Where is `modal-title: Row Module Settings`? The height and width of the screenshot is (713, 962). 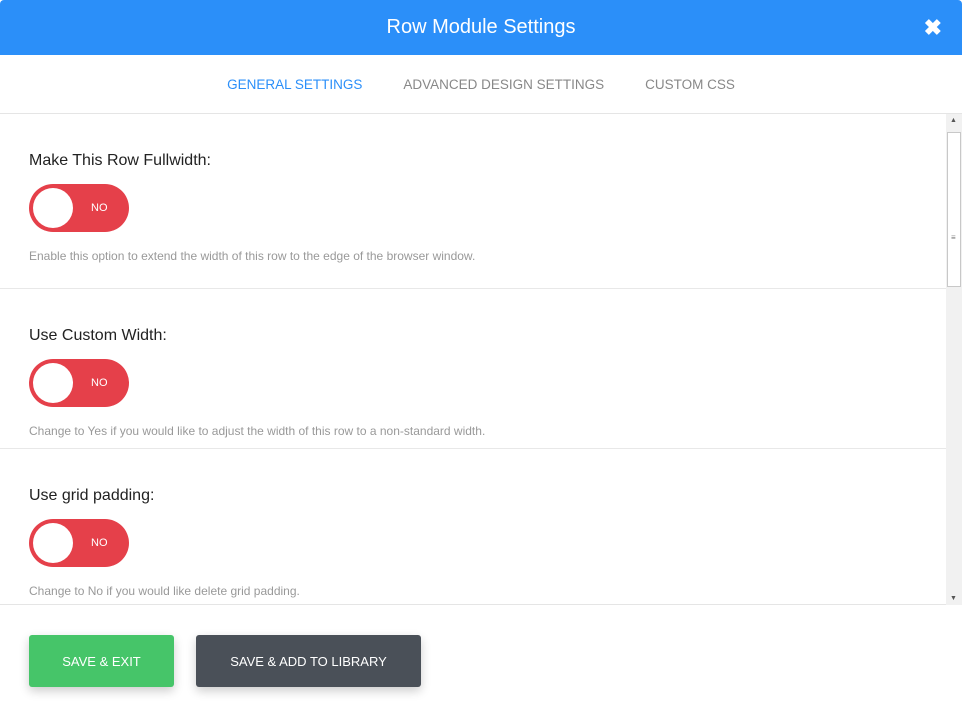
modal-title: Row Module Settings is located at coordinates (481, 27).